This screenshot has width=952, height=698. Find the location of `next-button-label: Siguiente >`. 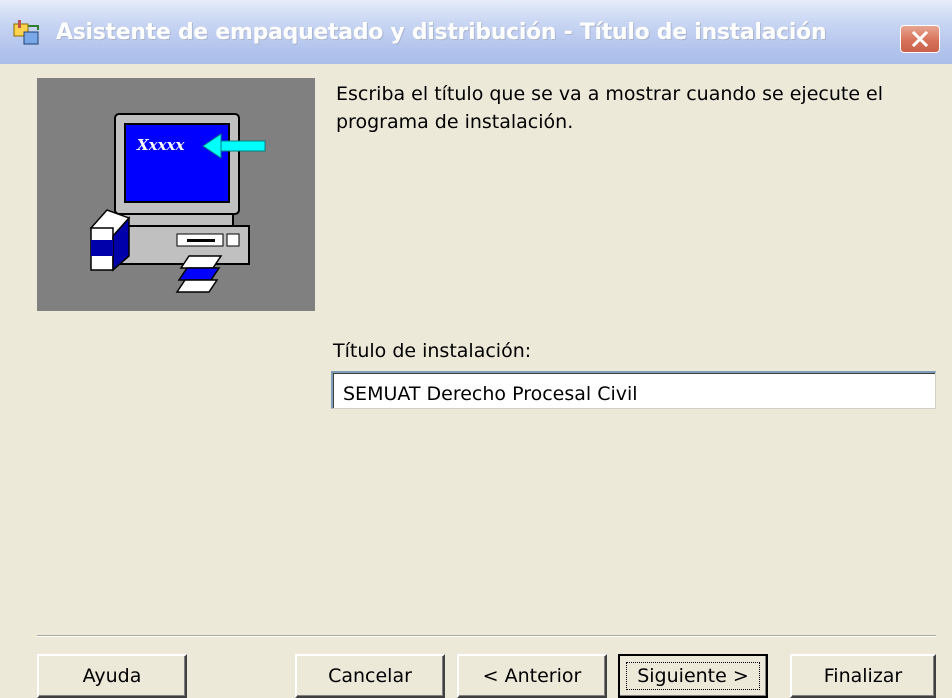

next-button-label: Siguiente > is located at coordinates (693, 676).